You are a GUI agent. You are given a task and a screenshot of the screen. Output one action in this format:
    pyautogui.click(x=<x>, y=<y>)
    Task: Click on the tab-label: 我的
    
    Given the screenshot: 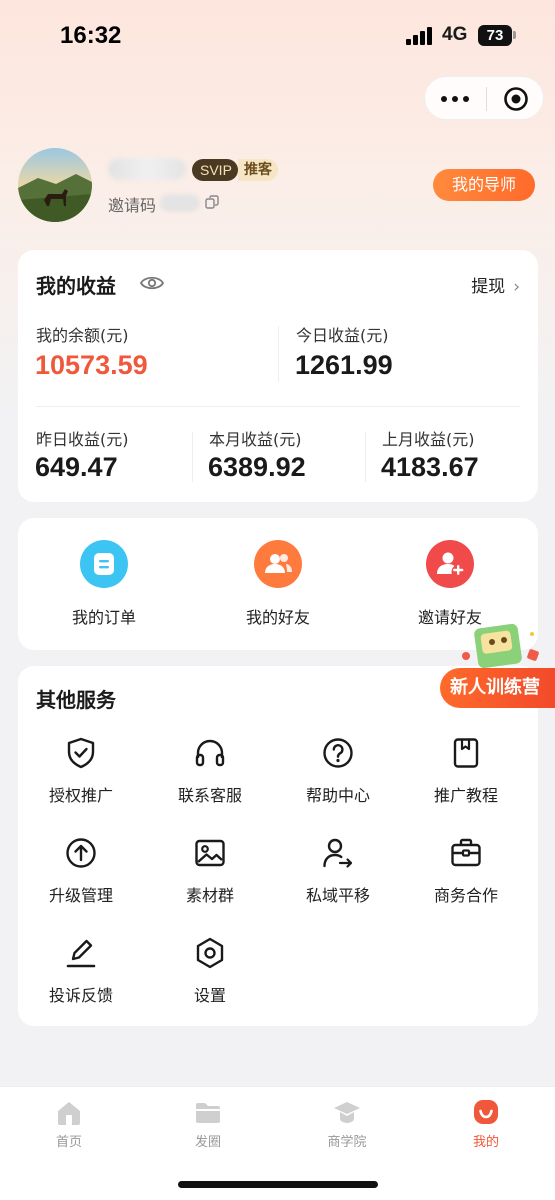 What is the action you would take?
    pyautogui.click(x=485, y=1142)
    